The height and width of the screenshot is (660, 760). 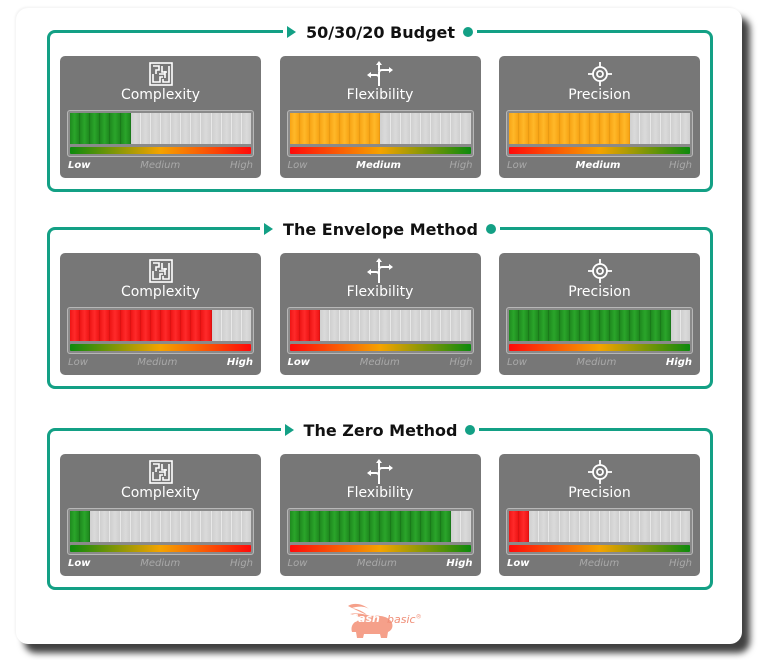 What do you see at coordinates (380, 292) in the screenshot?
I see `panel-label: Flexibility` at bounding box center [380, 292].